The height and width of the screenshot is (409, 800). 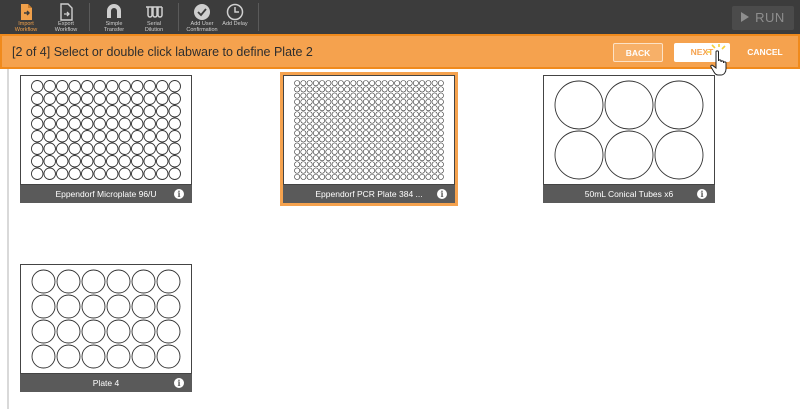 I want to click on import-workflow-button: Import Workflow, so click(x=26, y=17).